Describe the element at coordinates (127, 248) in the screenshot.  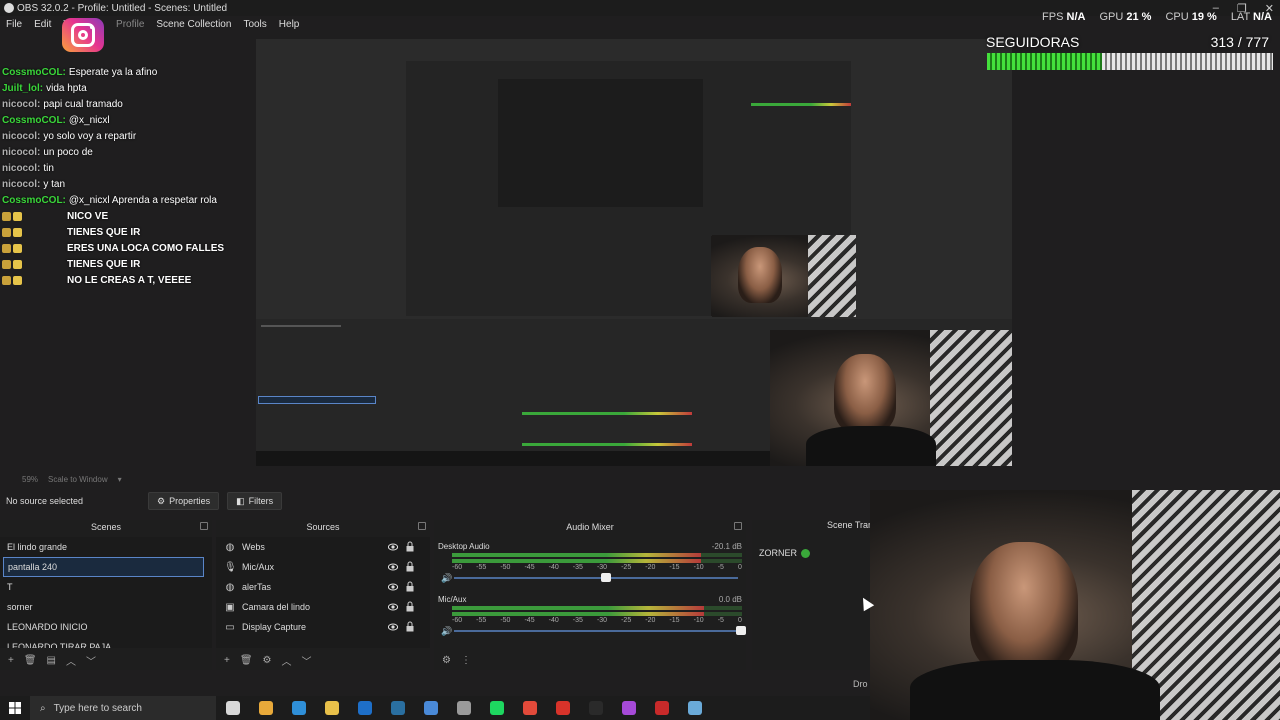
I see `chat-message: ERES UNA LOCA COMO FALLES` at that location.